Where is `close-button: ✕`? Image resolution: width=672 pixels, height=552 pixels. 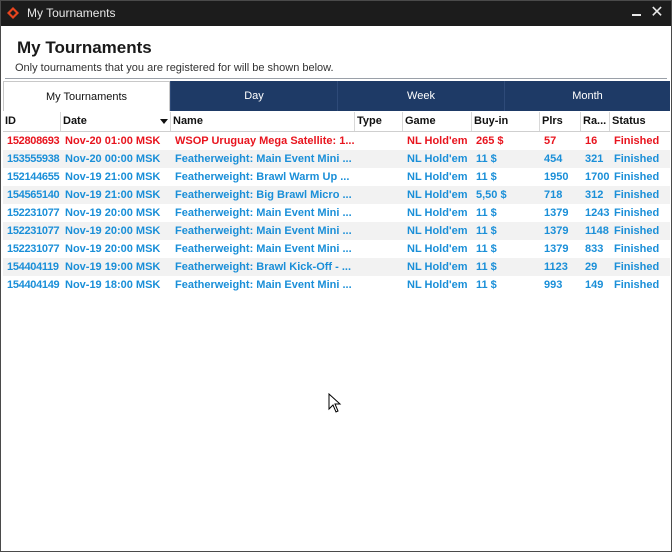 close-button: ✕ is located at coordinates (657, 13).